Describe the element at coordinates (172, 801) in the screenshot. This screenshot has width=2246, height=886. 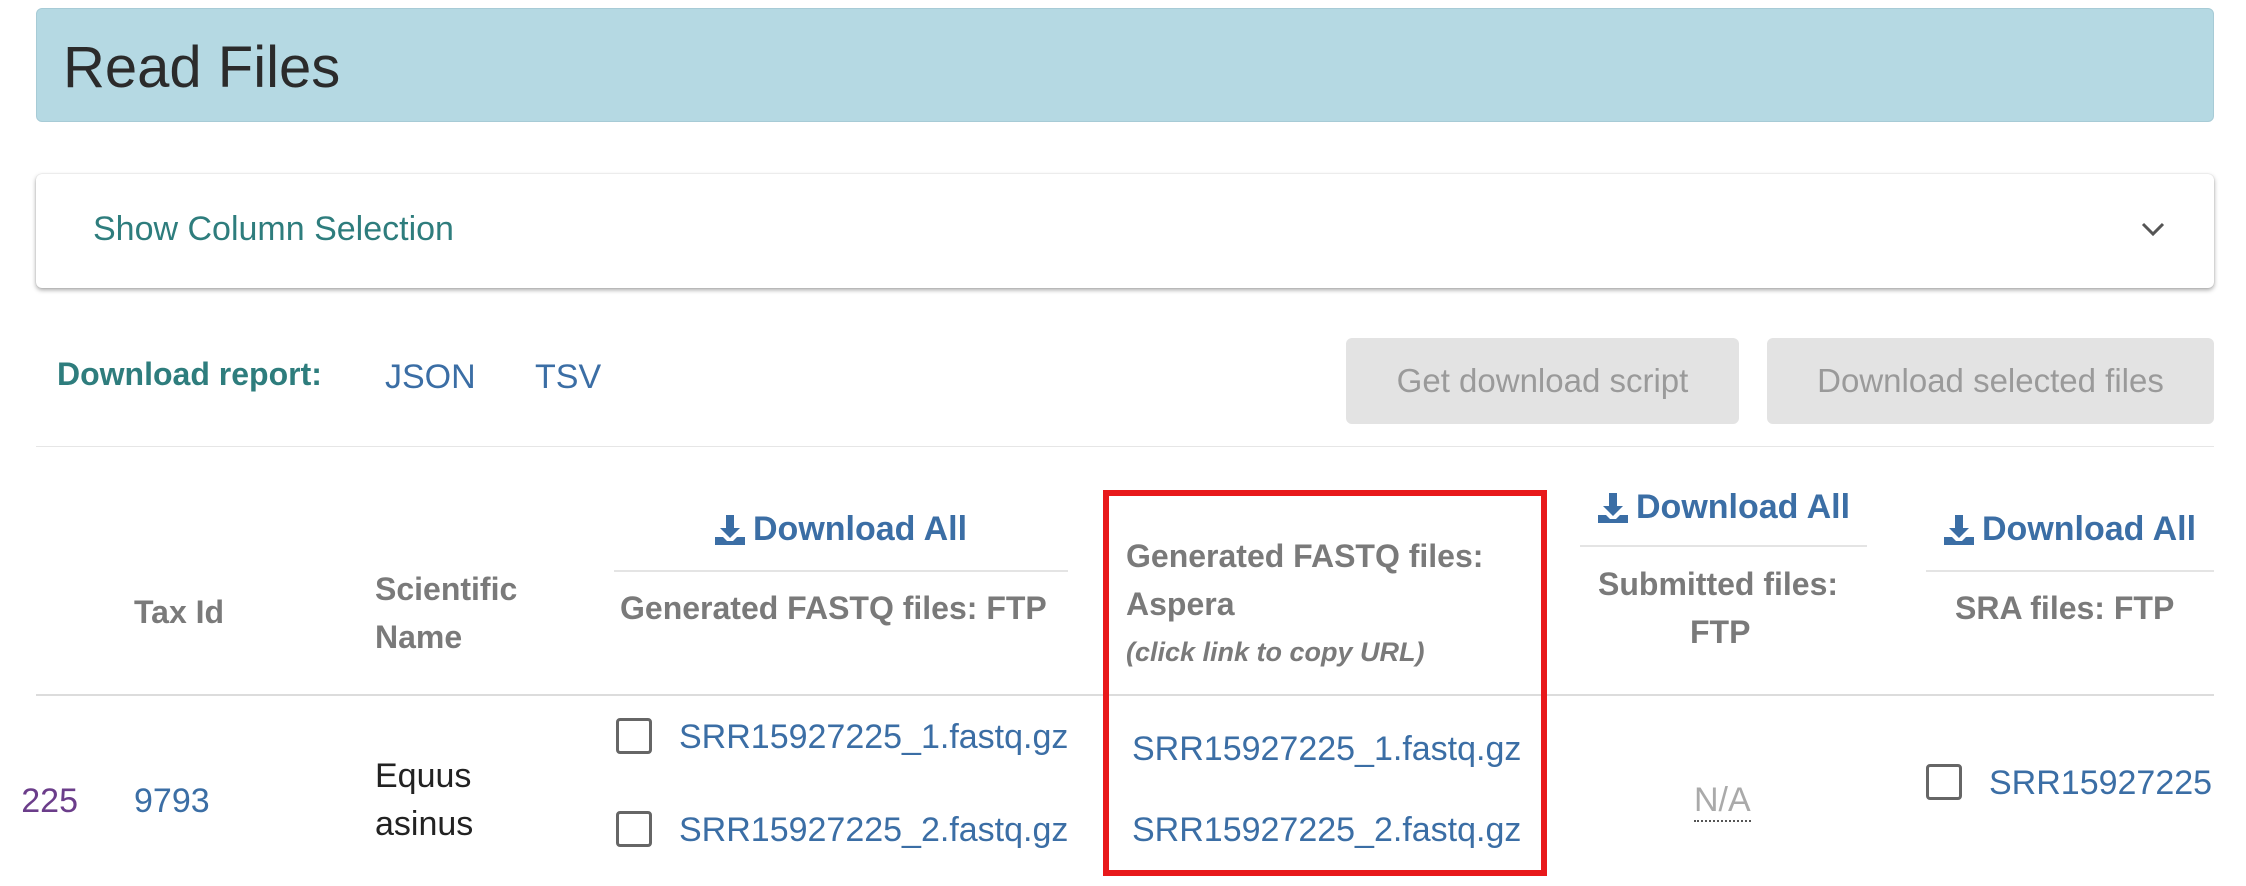
I see `tax-id-link: 9793` at that location.